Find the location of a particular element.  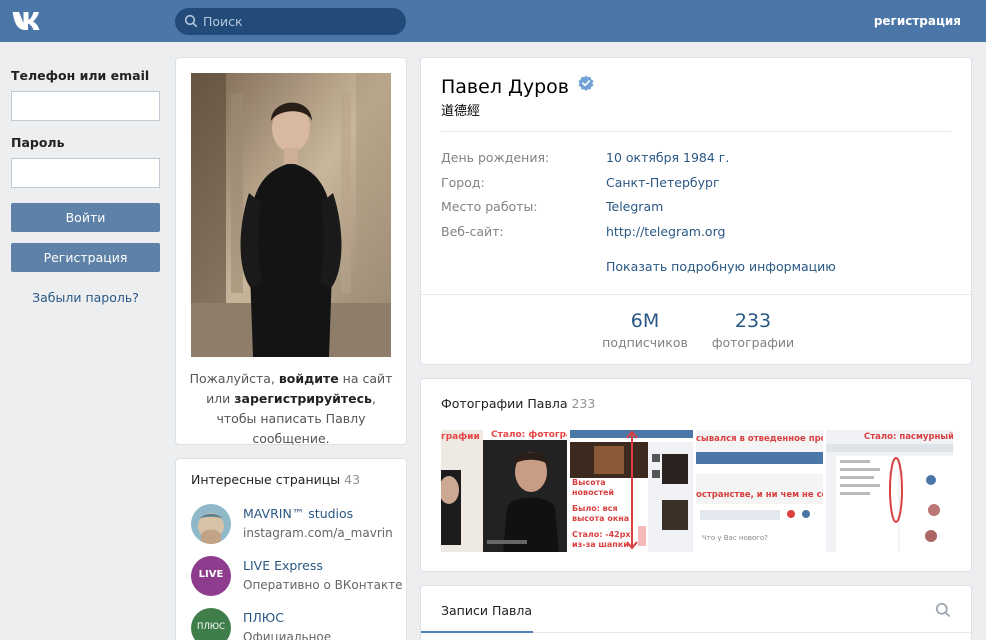

register-button: Регистрация is located at coordinates (85, 257).